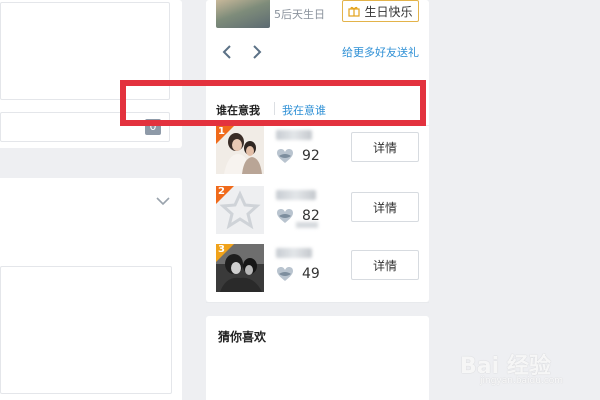 The width and height of the screenshot is (600, 400). I want to click on birthday-friend-photo, so click(243, 14).